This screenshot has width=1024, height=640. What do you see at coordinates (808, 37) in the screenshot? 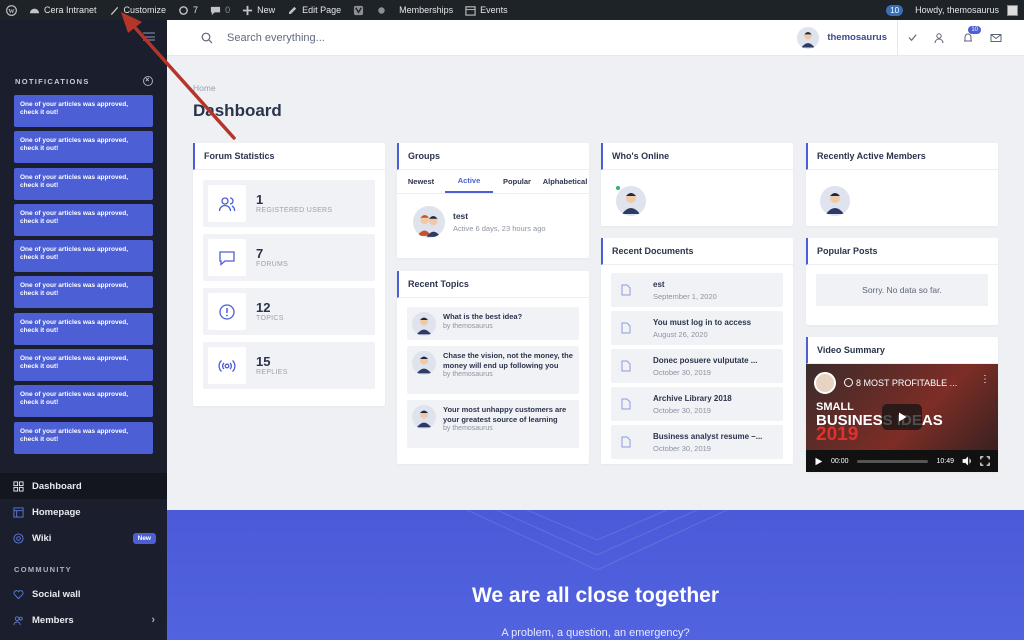
I see `user-avatar-icon` at bounding box center [808, 37].